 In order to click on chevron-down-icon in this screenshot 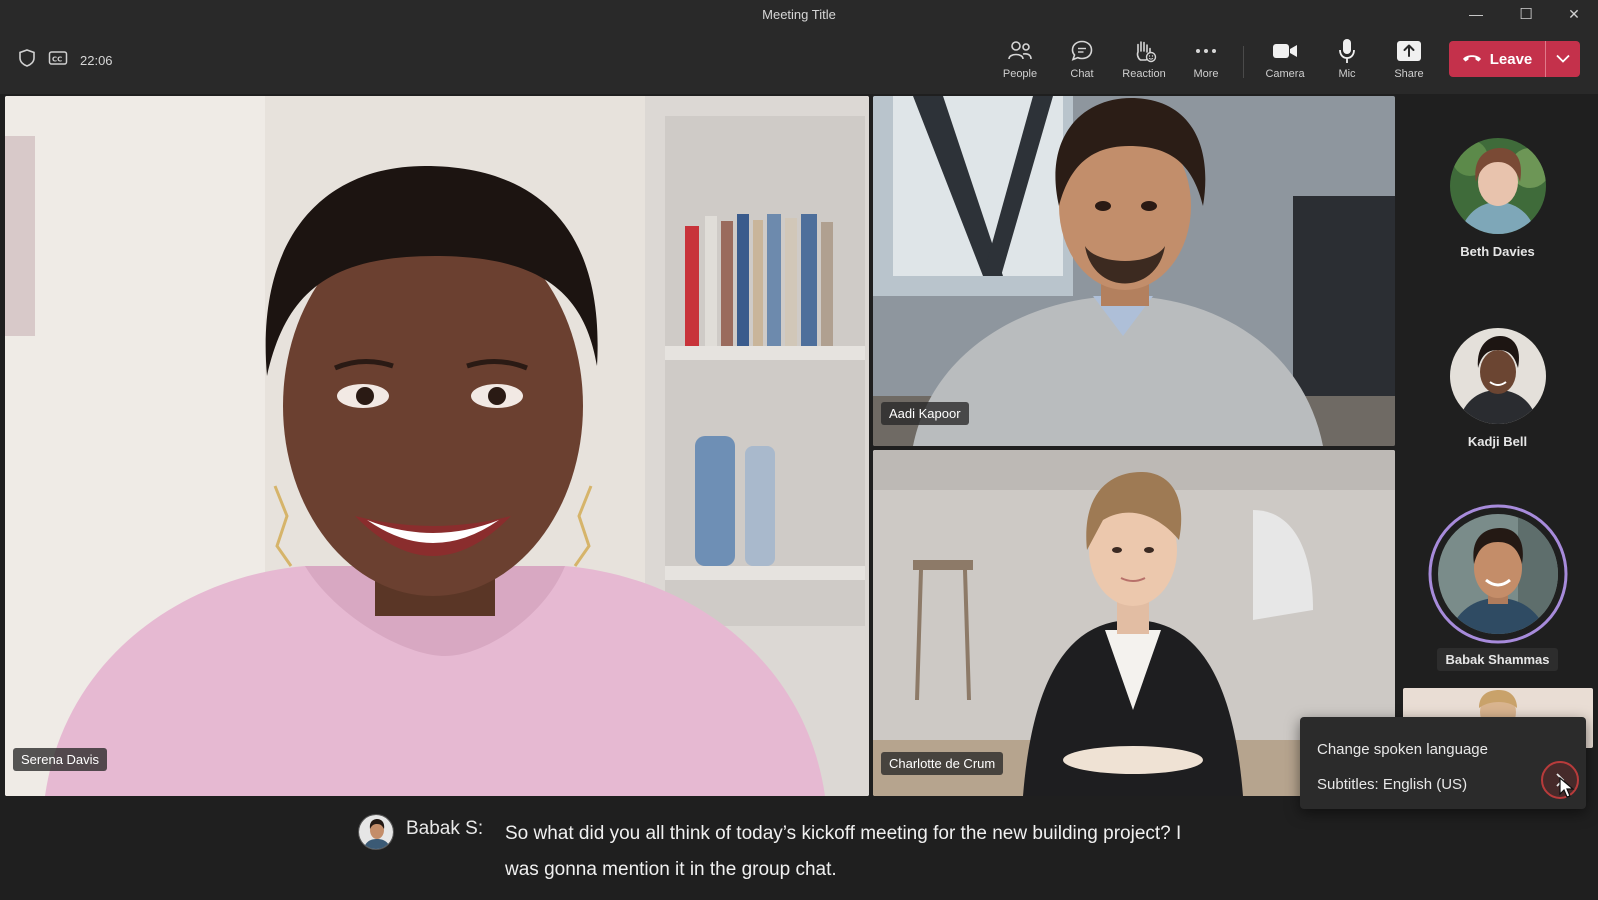, I will do `click(1563, 59)`.